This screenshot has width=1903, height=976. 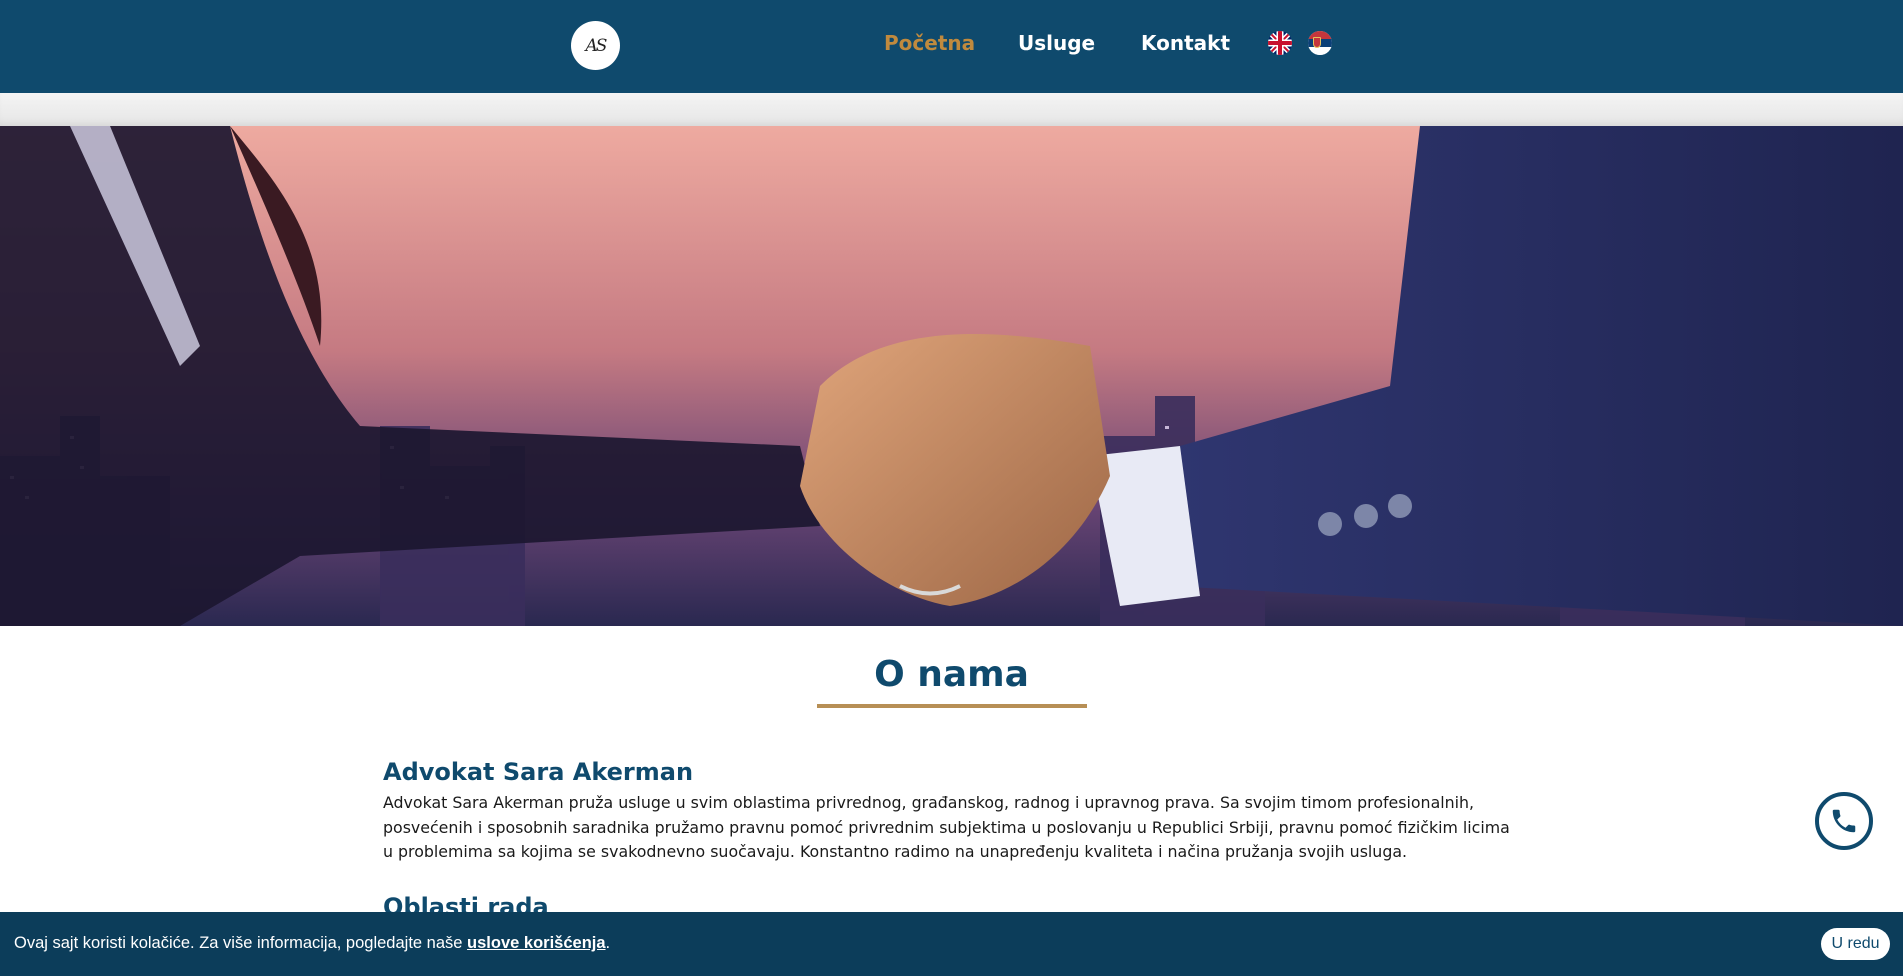 I want to click on nav-item-usluge: Usluge, so click(x=1056, y=46).